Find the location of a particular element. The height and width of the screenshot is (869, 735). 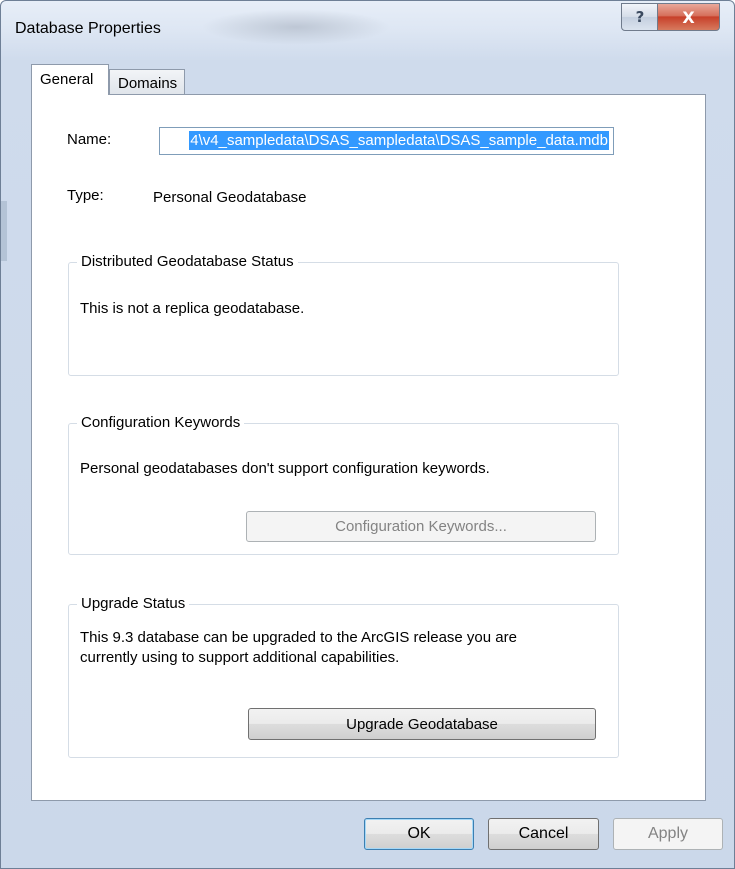

type-label: Type: is located at coordinates (85, 195).